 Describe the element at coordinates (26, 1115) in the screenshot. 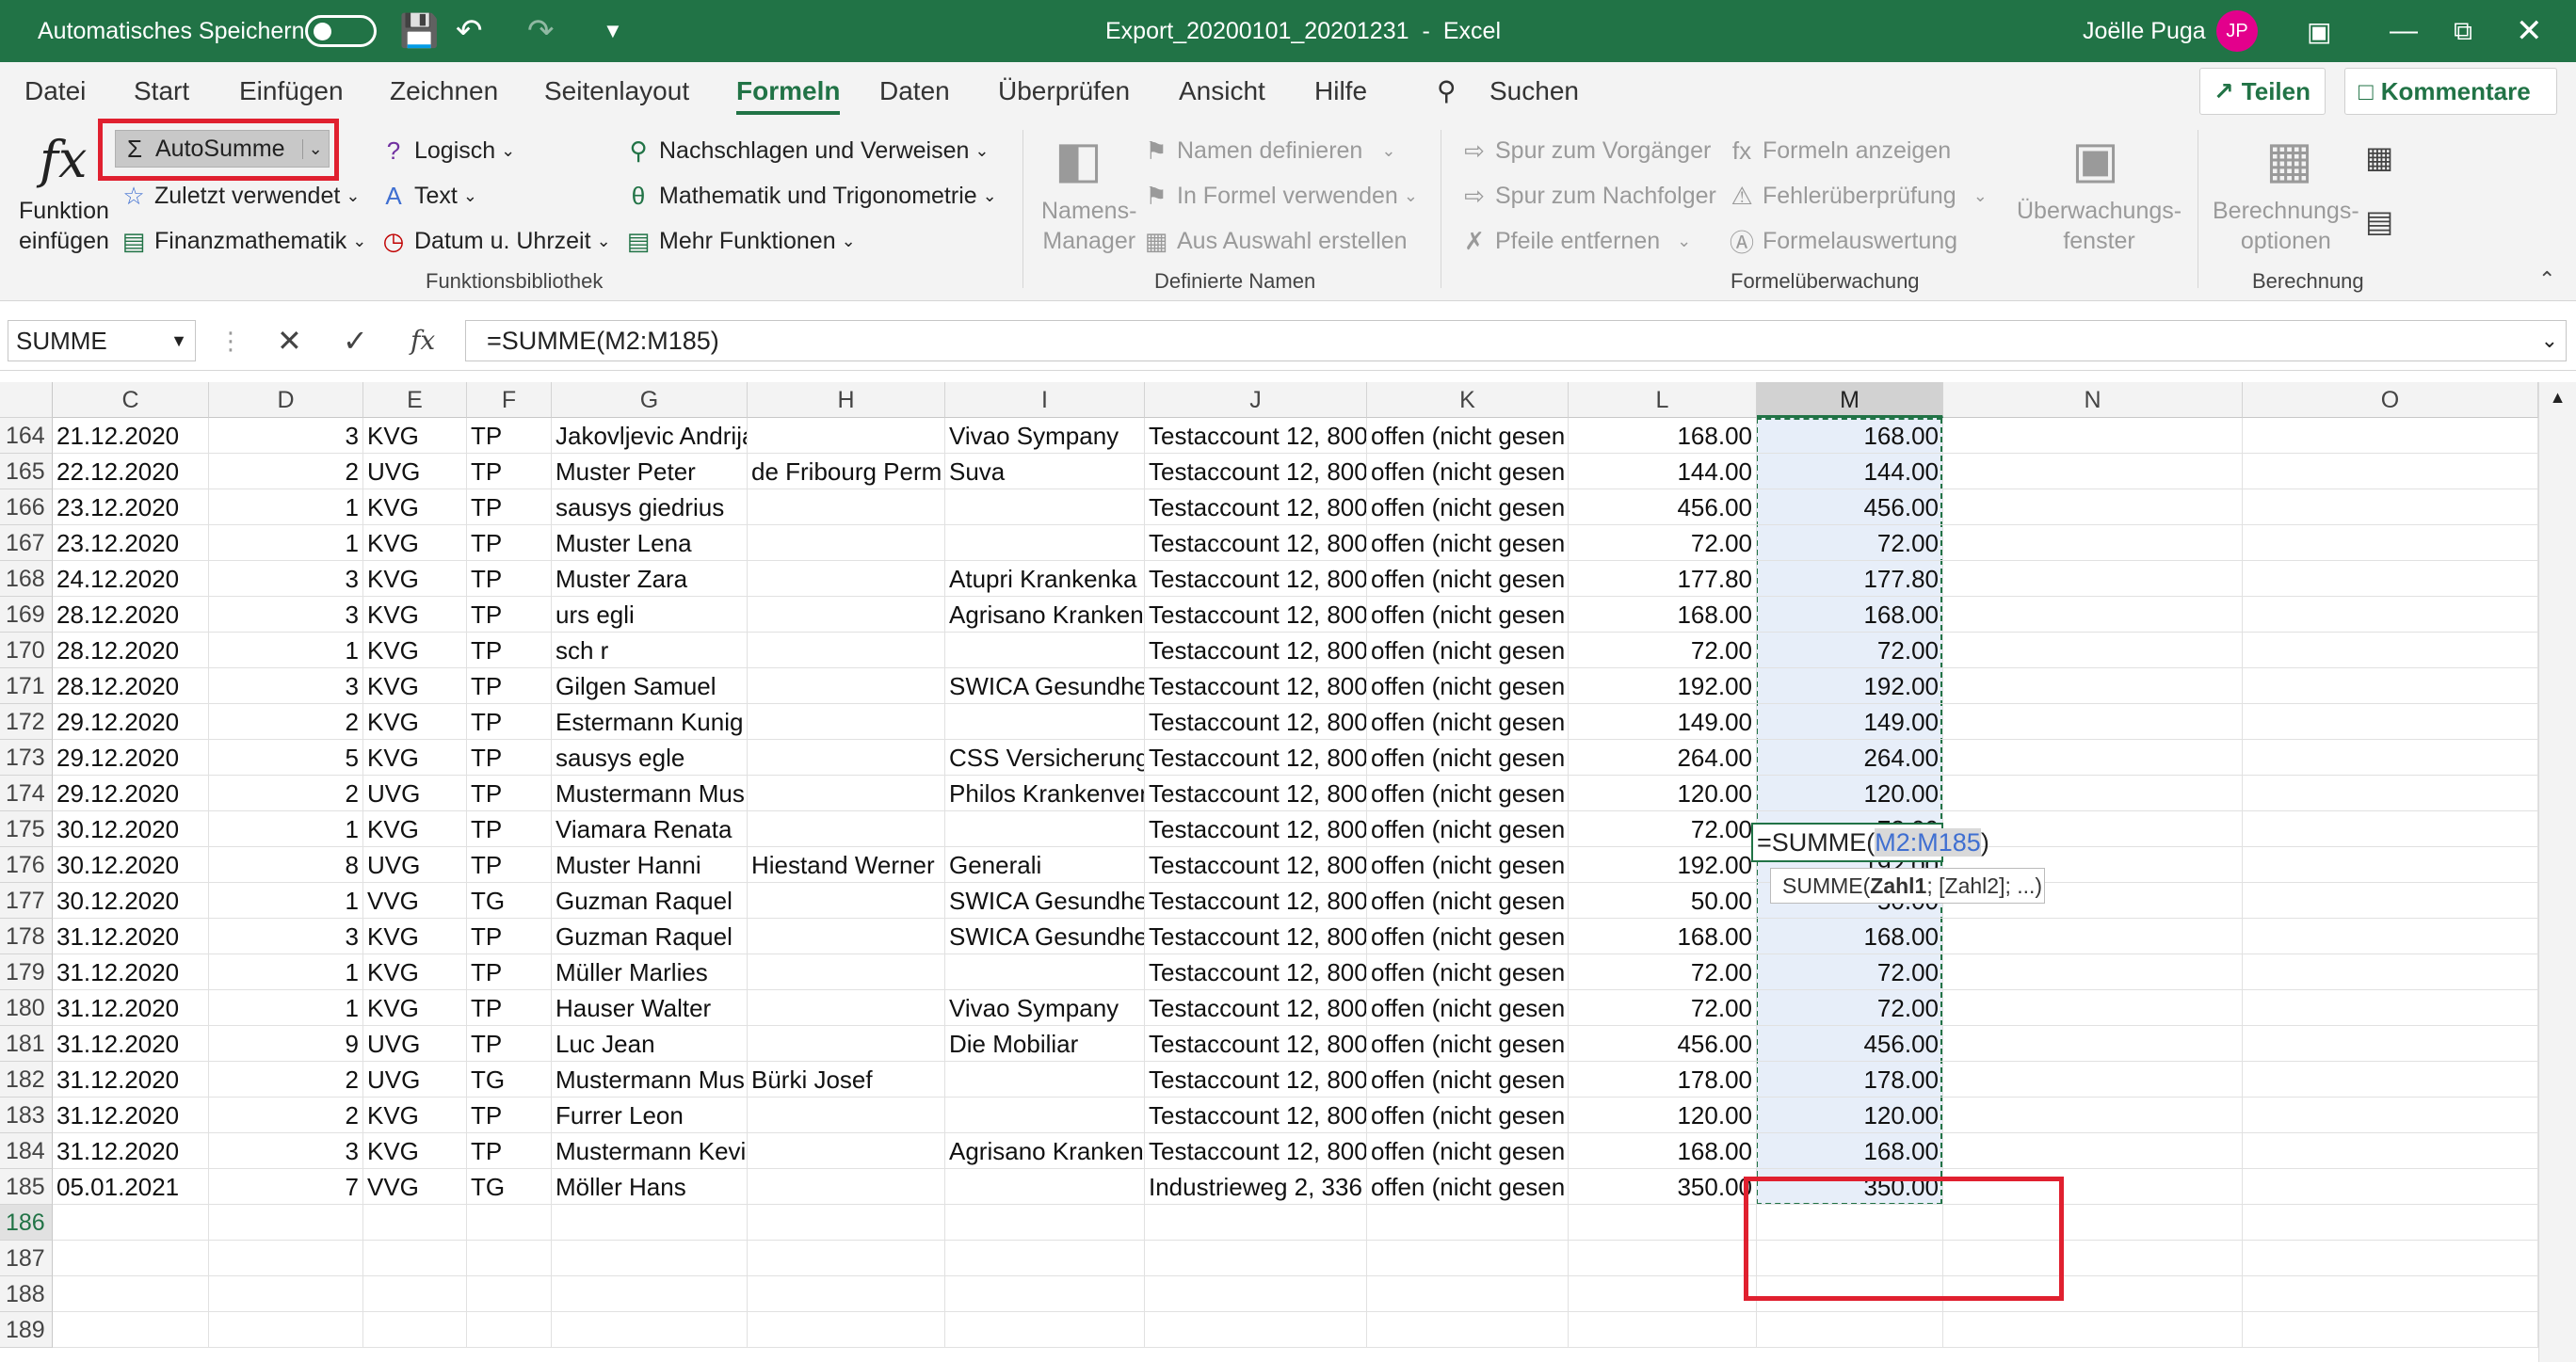

I see `row-header: 183` at that location.